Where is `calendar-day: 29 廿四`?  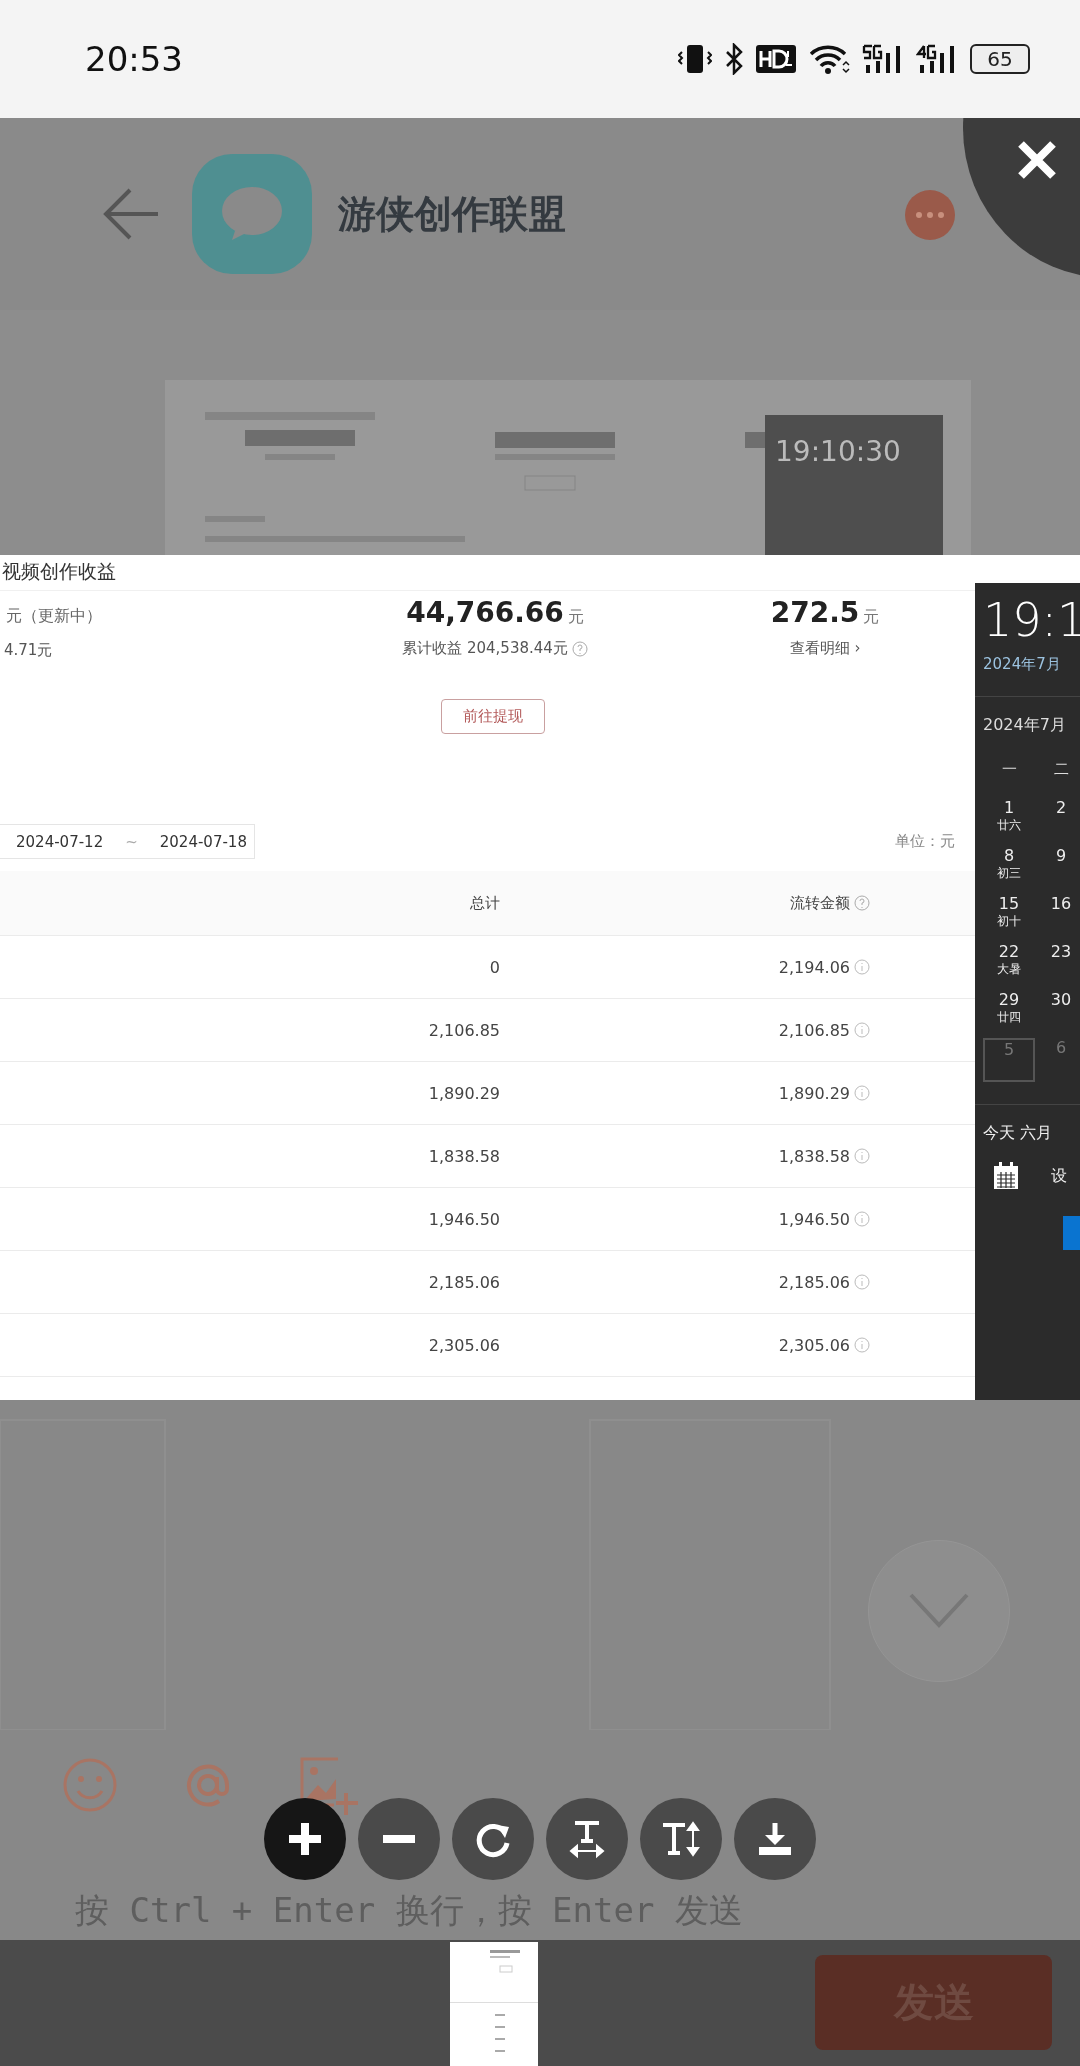 calendar-day: 29 廿四 is located at coordinates (1009, 1012).